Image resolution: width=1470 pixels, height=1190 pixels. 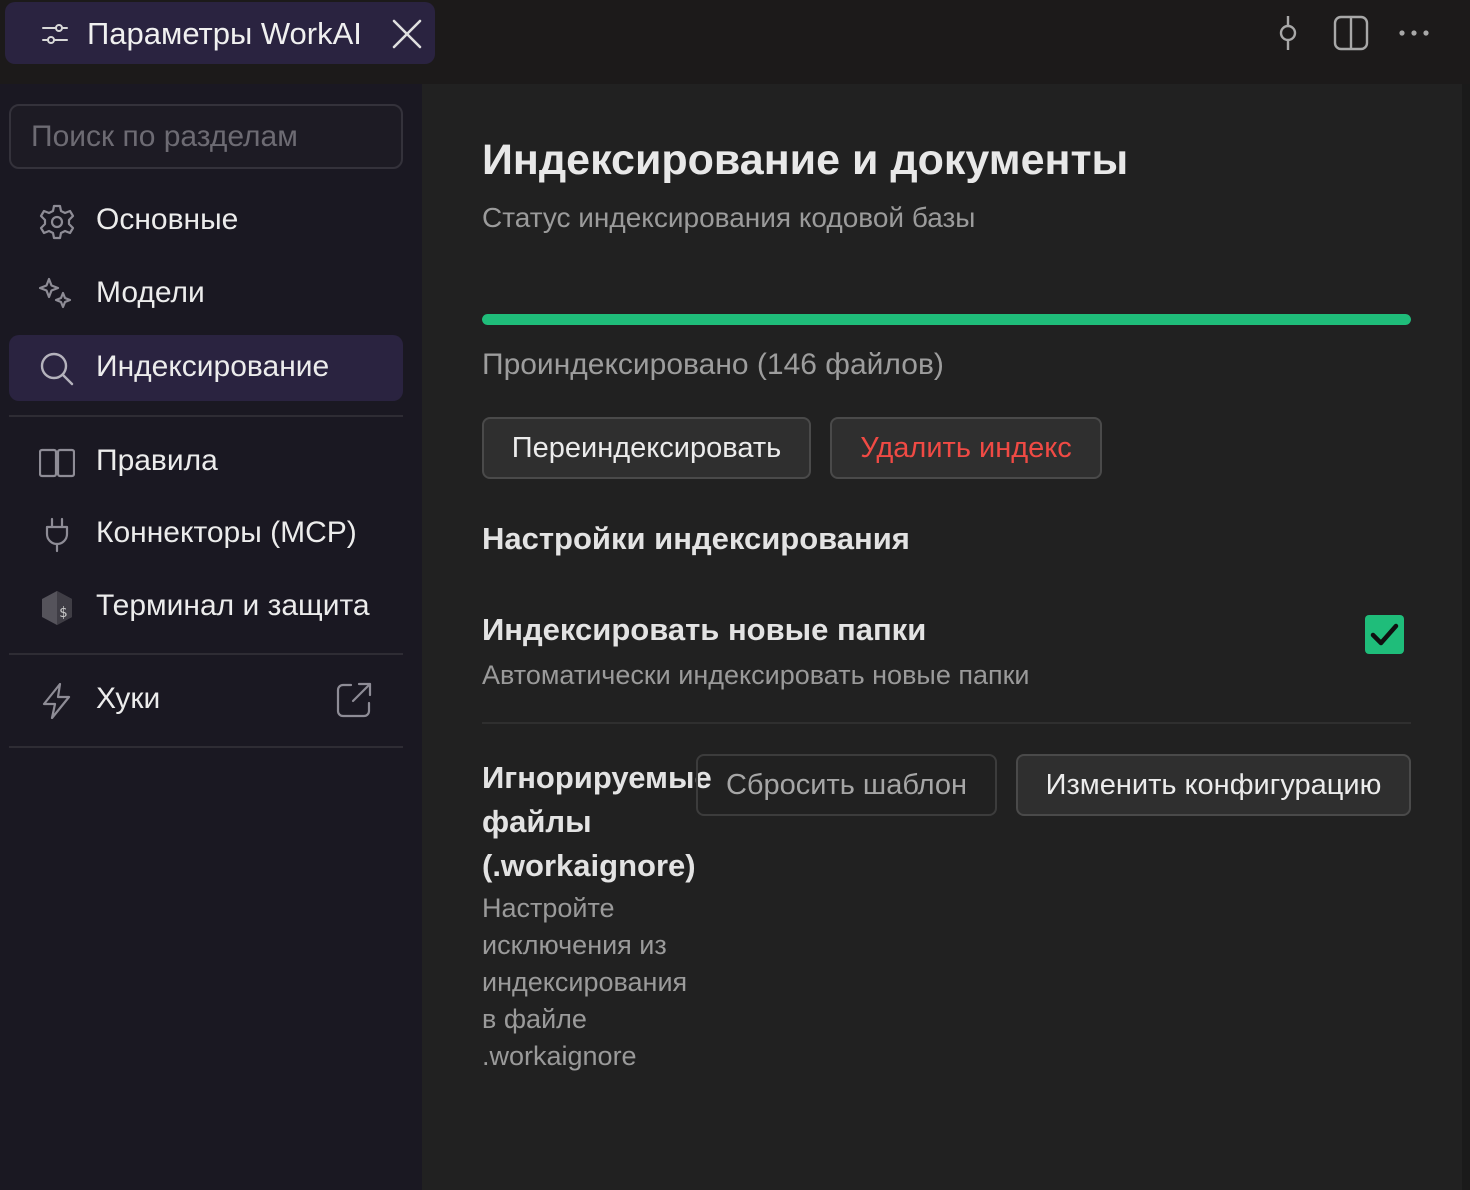 I want to click on close-icon, so click(x=407, y=34).